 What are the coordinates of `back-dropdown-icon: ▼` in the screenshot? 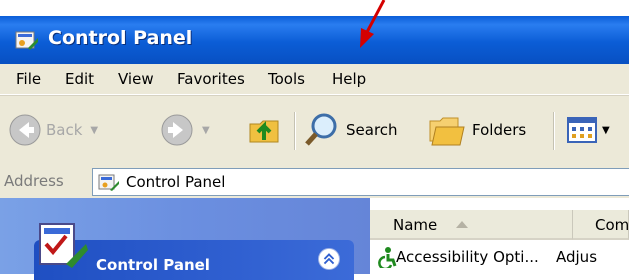 It's located at (94, 130).